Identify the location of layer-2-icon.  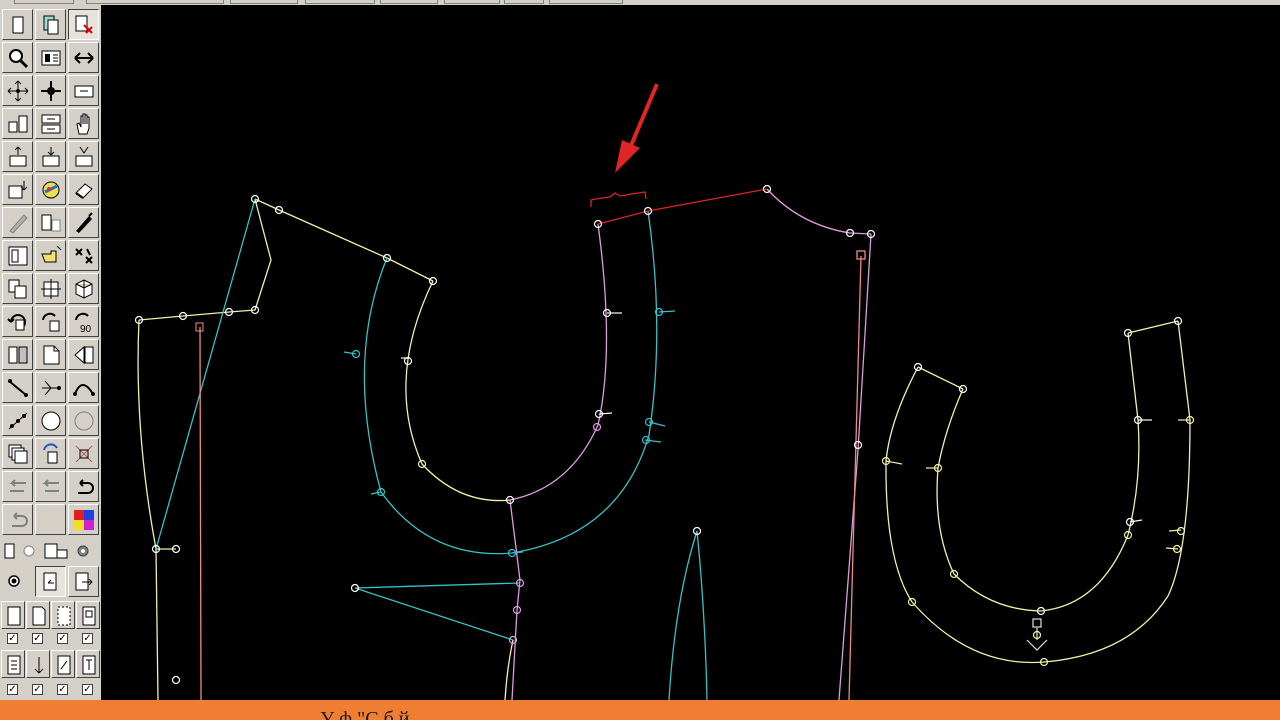
(39, 616).